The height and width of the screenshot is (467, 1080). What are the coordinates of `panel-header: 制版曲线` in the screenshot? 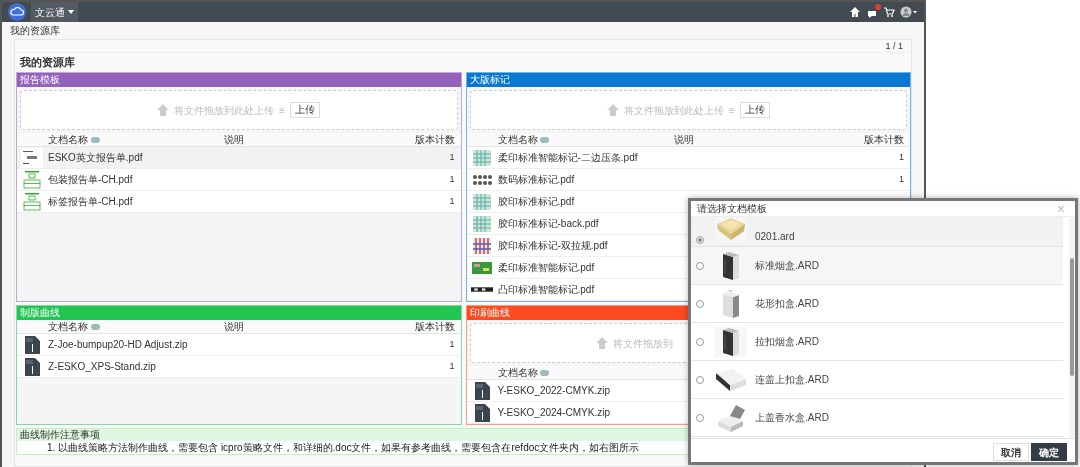 It's located at (239, 313).